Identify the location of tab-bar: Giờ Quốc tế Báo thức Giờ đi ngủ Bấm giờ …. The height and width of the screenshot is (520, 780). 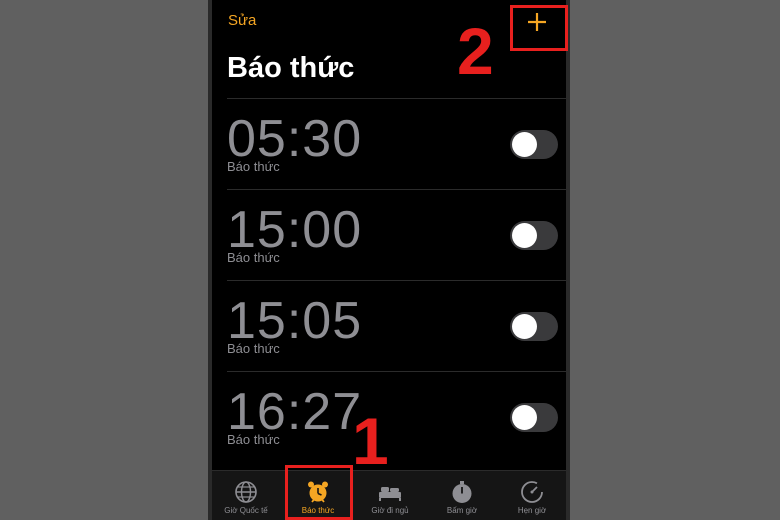
(389, 495).